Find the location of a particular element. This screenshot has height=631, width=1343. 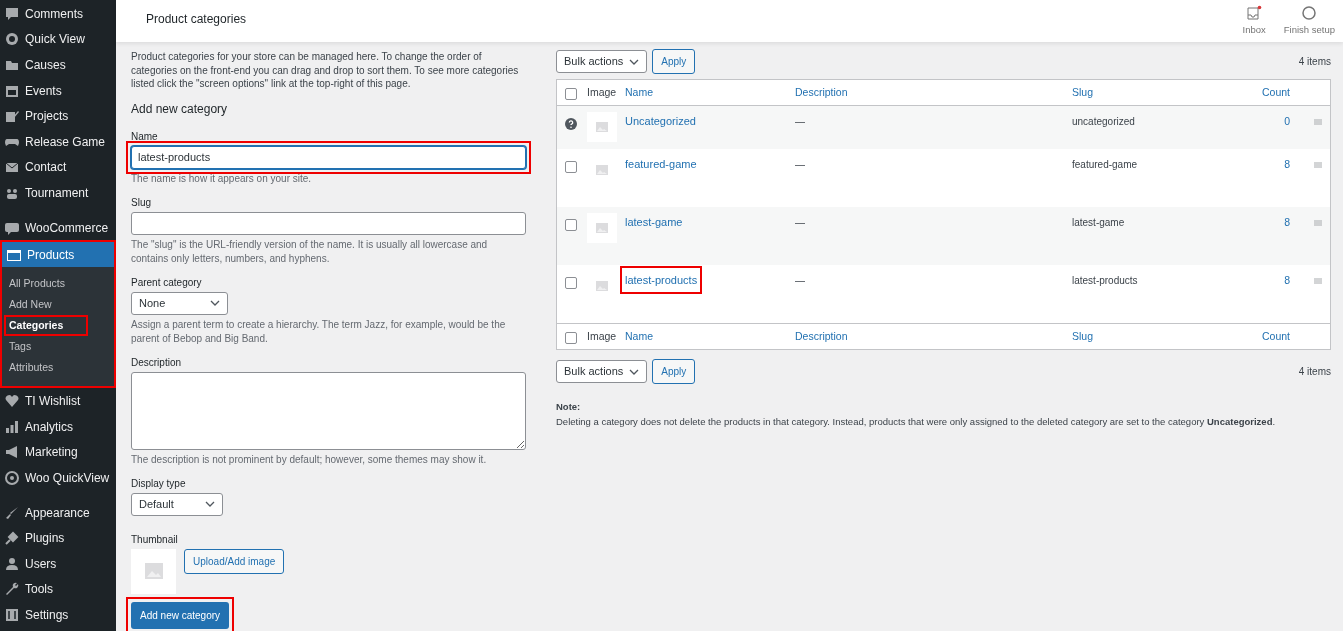

submenu-item: Attributes is located at coordinates (46, 368).